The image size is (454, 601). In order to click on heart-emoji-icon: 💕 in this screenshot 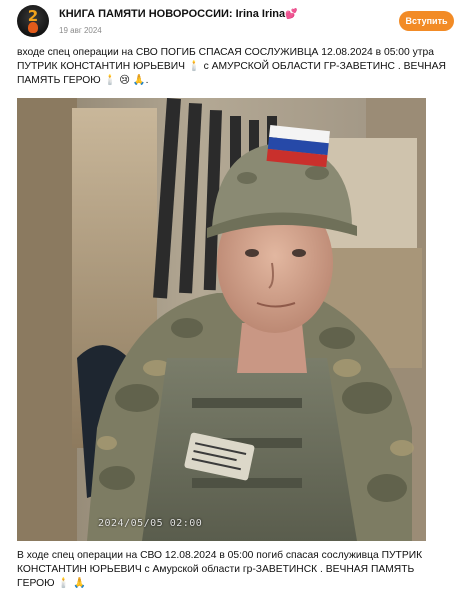, I will do `click(291, 14)`.